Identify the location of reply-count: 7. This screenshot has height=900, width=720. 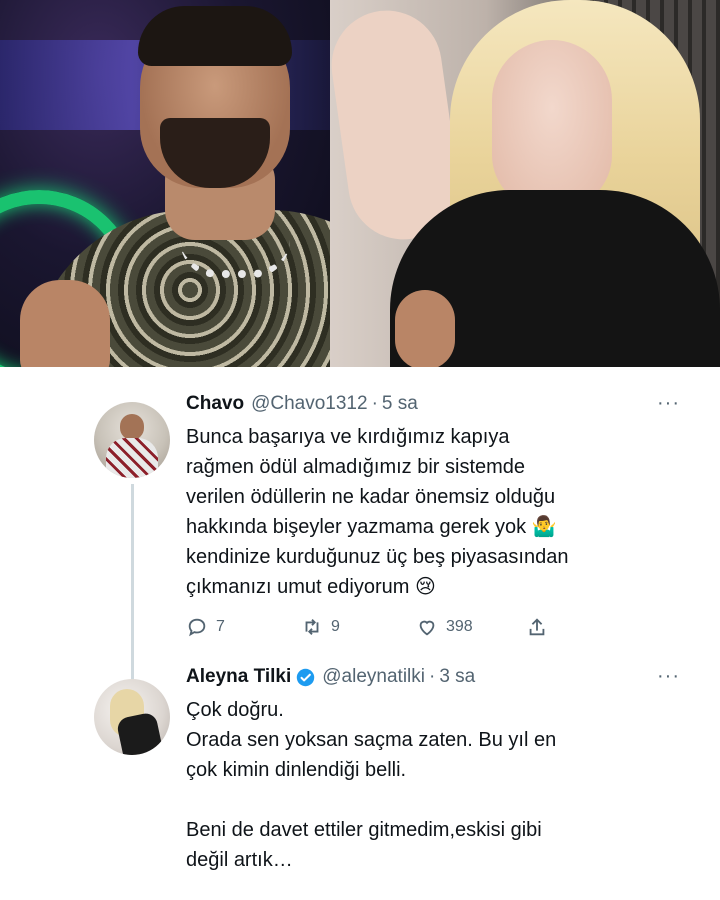
(220, 626).